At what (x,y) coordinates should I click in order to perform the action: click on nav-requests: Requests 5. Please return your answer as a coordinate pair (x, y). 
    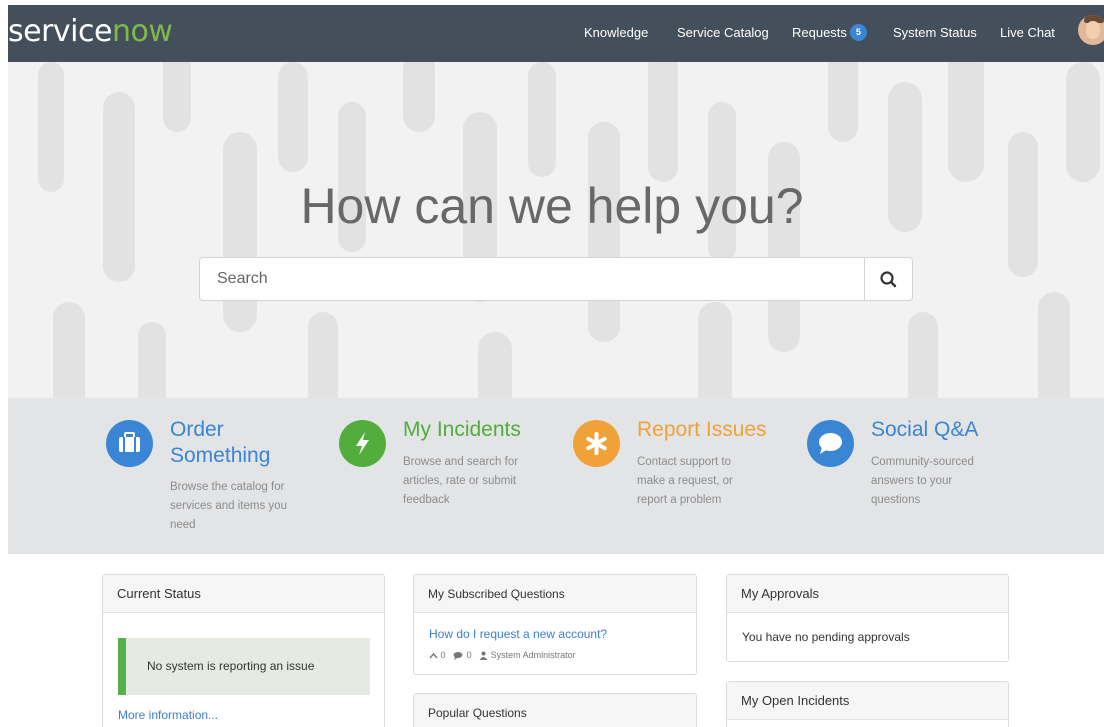
    Looking at the image, I should click on (829, 33).